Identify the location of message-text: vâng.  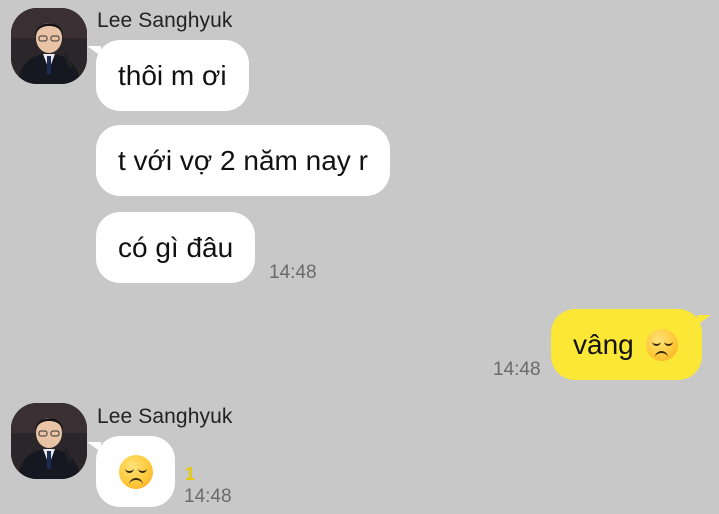
(603, 344).